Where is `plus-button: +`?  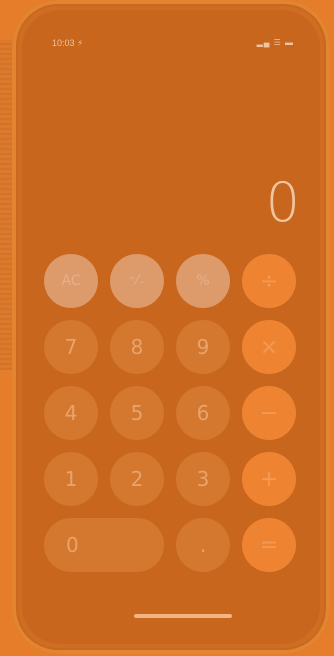 plus-button: + is located at coordinates (269, 479).